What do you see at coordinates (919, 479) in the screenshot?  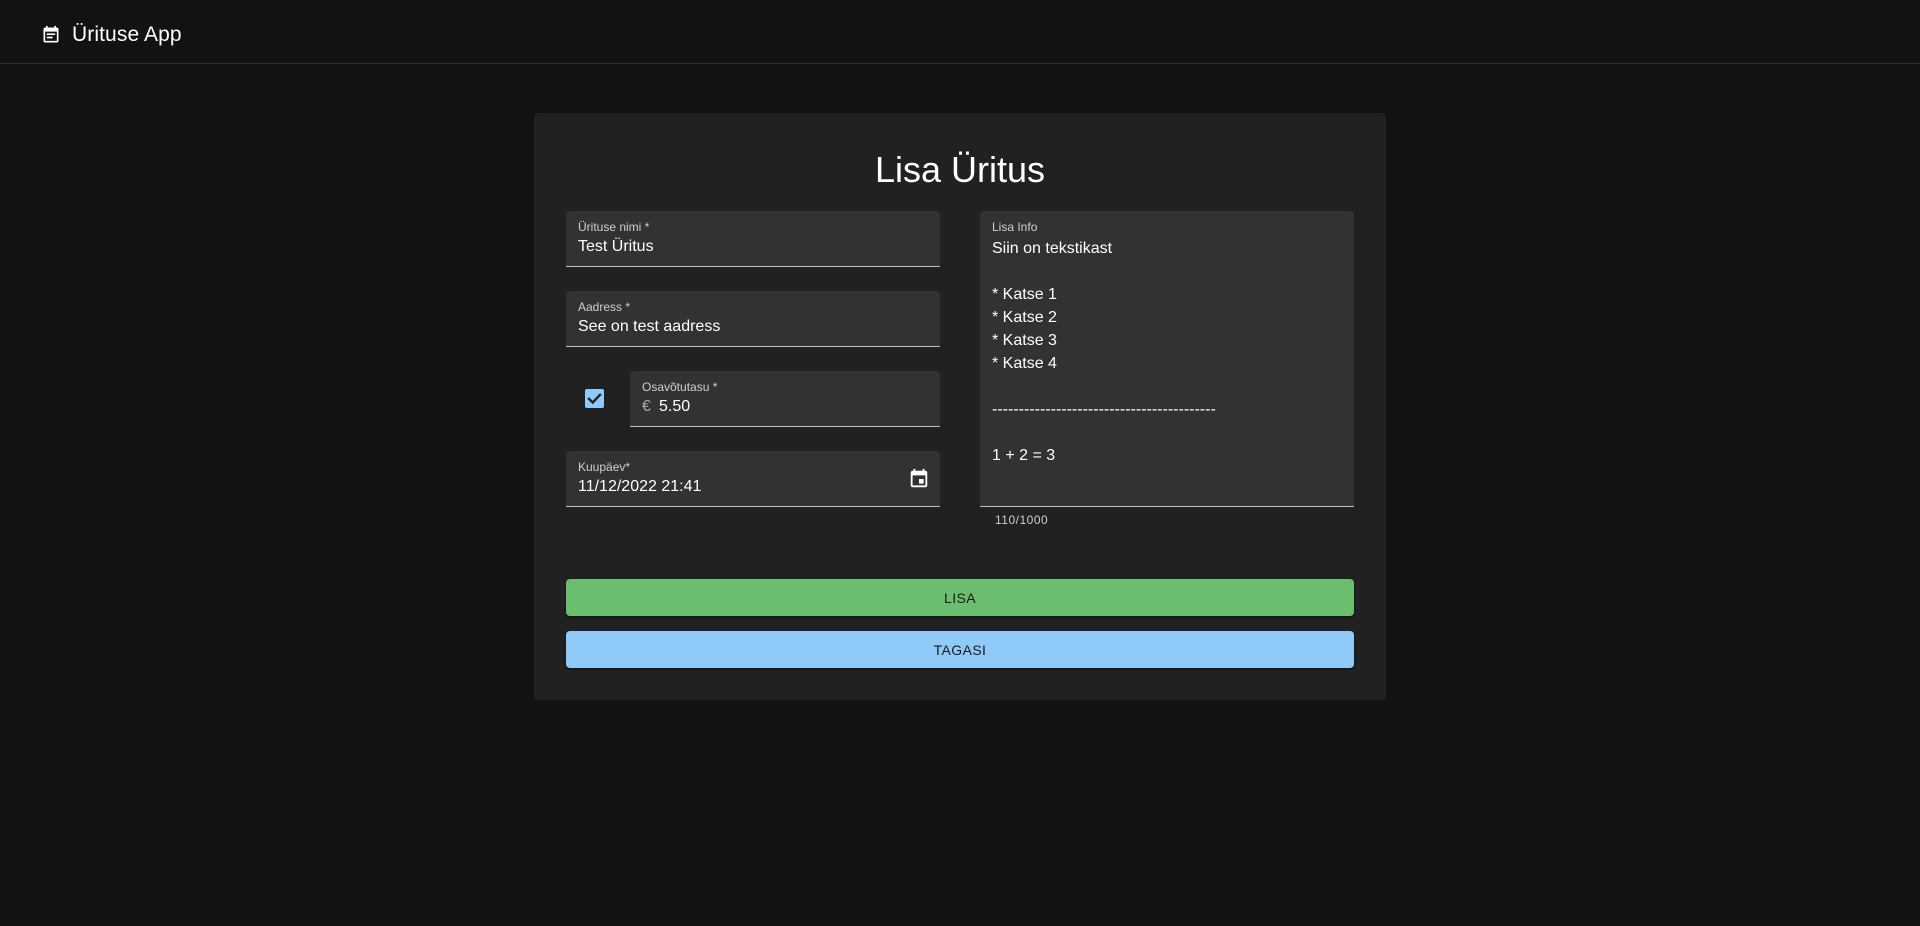 I see `calendar-icon` at bounding box center [919, 479].